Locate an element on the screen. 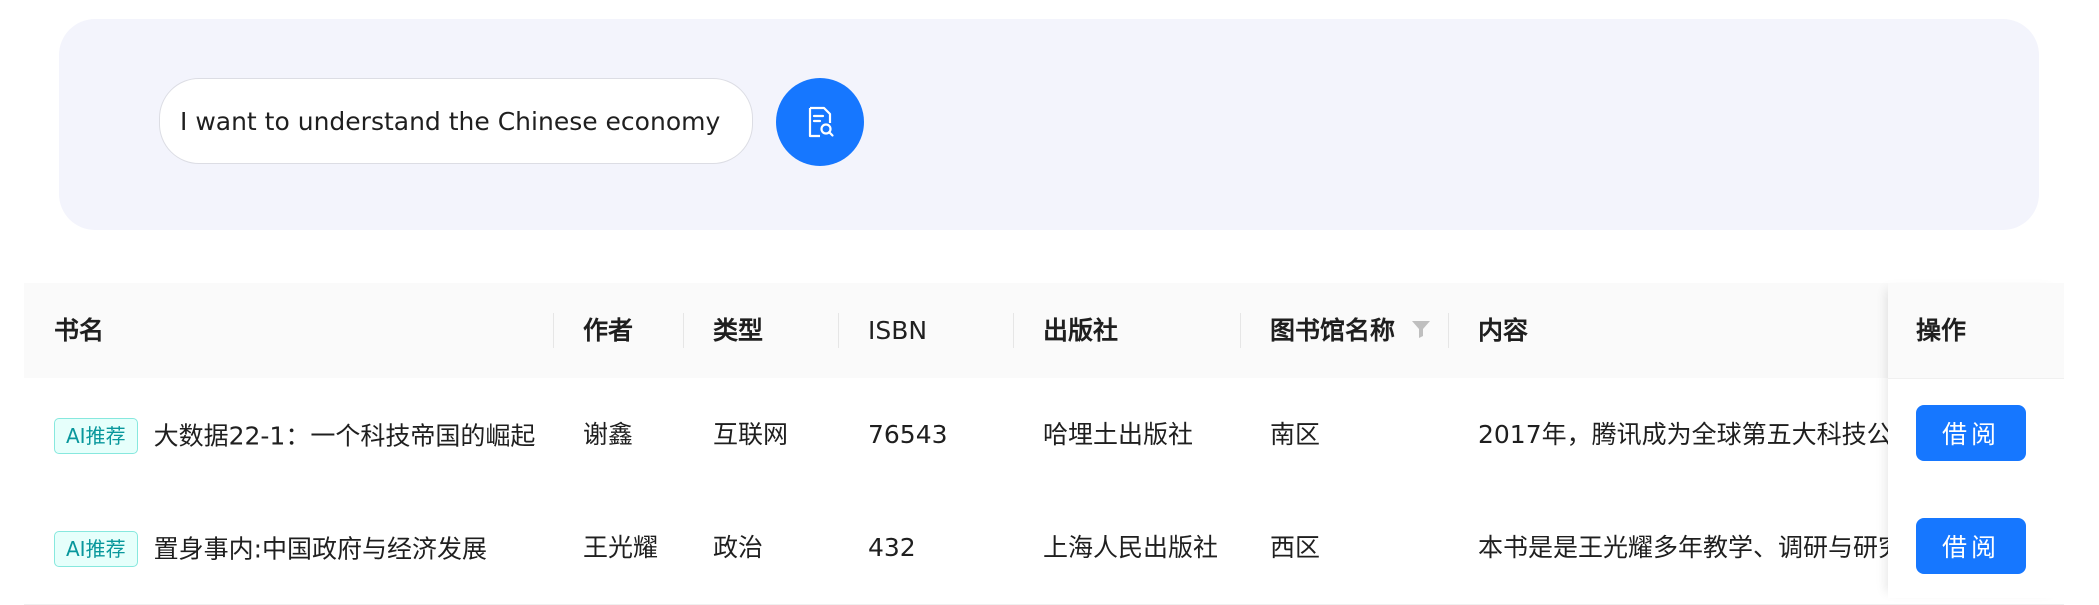 The image size is (2099, 605). author-cell: 谢鑫 is located at coordinates (608, 434).